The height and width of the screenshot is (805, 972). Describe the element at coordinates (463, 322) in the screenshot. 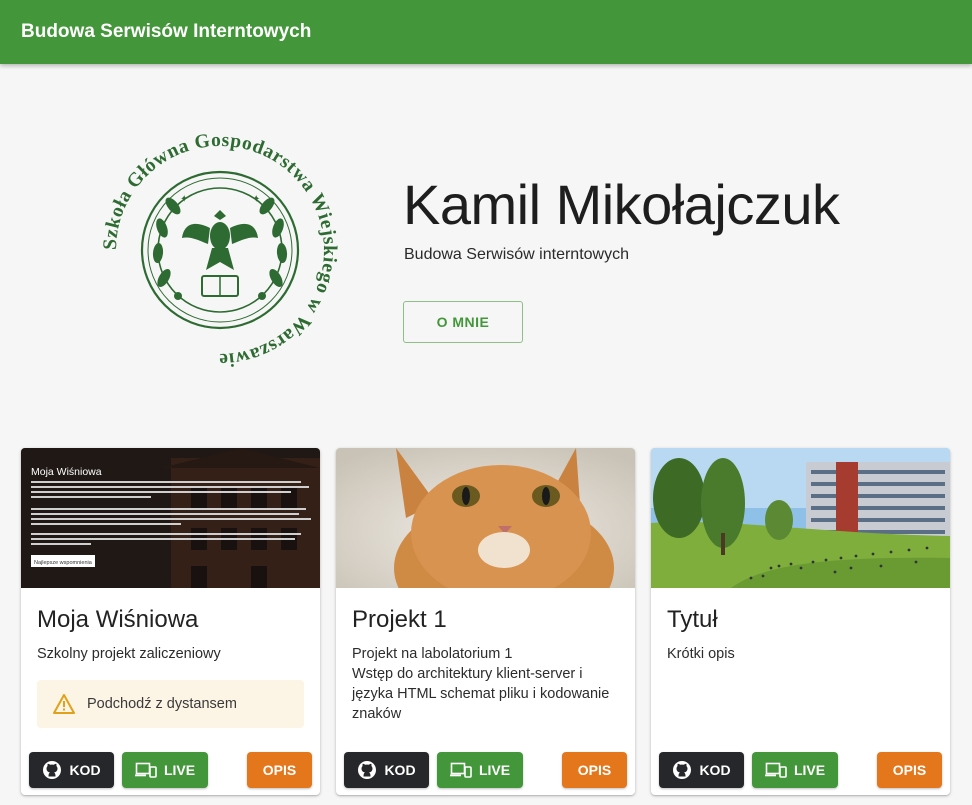

I see `about-me-button: O MNIE` at that location.